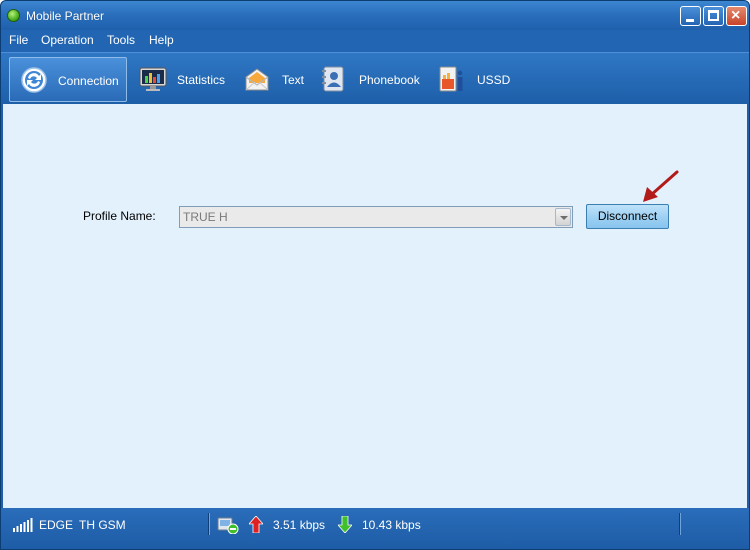 The height and width of the screenshot is (550, 750). I want to click on tab-phonebook-label: Phonebook, so click(389, 80).